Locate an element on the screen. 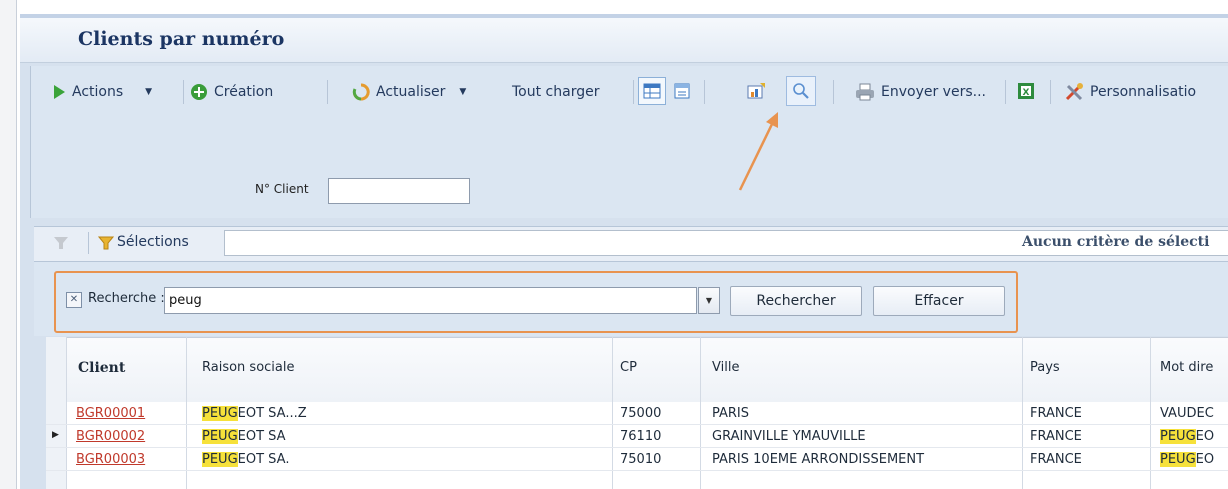 The height and width of the screenshot is (489, 1228). tout-charger-button: Tout charger is located at coordinates (555, 92).